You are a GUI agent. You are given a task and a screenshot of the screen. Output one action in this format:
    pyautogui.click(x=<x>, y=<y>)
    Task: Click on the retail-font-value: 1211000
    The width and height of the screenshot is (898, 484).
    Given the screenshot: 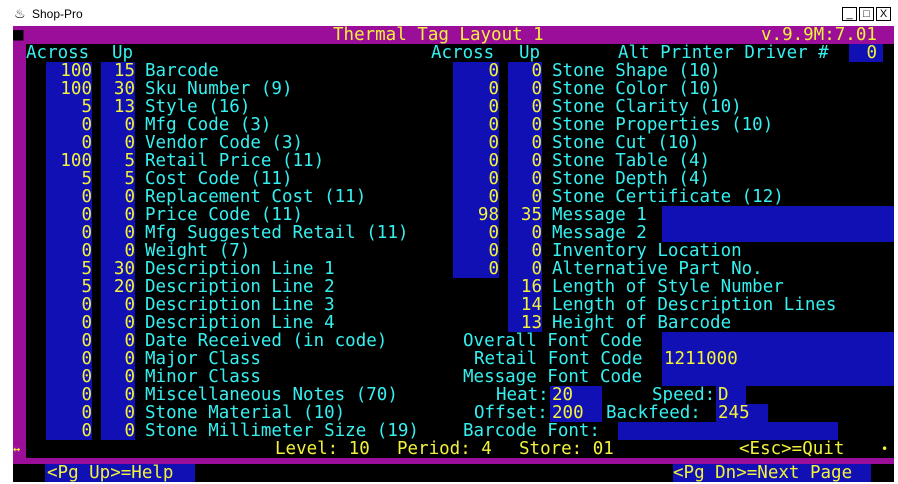 What is the action you would take?
    pyautogui.click(x=701, y=359)
    